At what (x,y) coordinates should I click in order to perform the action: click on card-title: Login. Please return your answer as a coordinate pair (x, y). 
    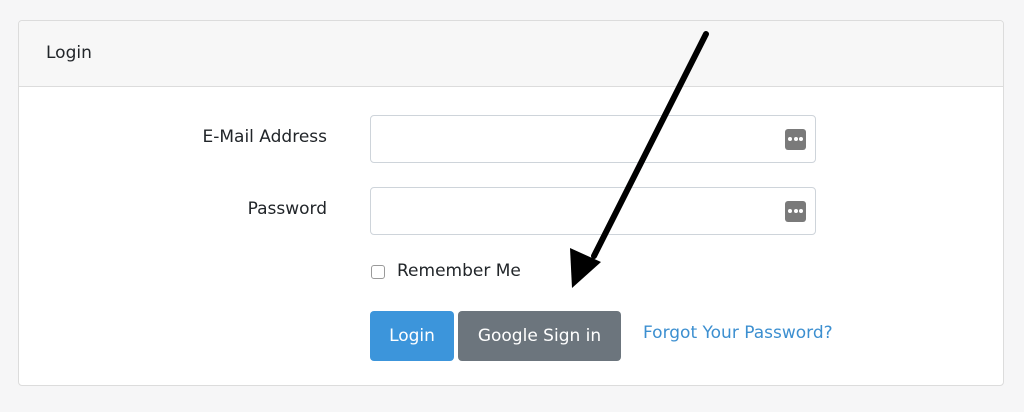
    Looking at the image, I should click on (69, 53).